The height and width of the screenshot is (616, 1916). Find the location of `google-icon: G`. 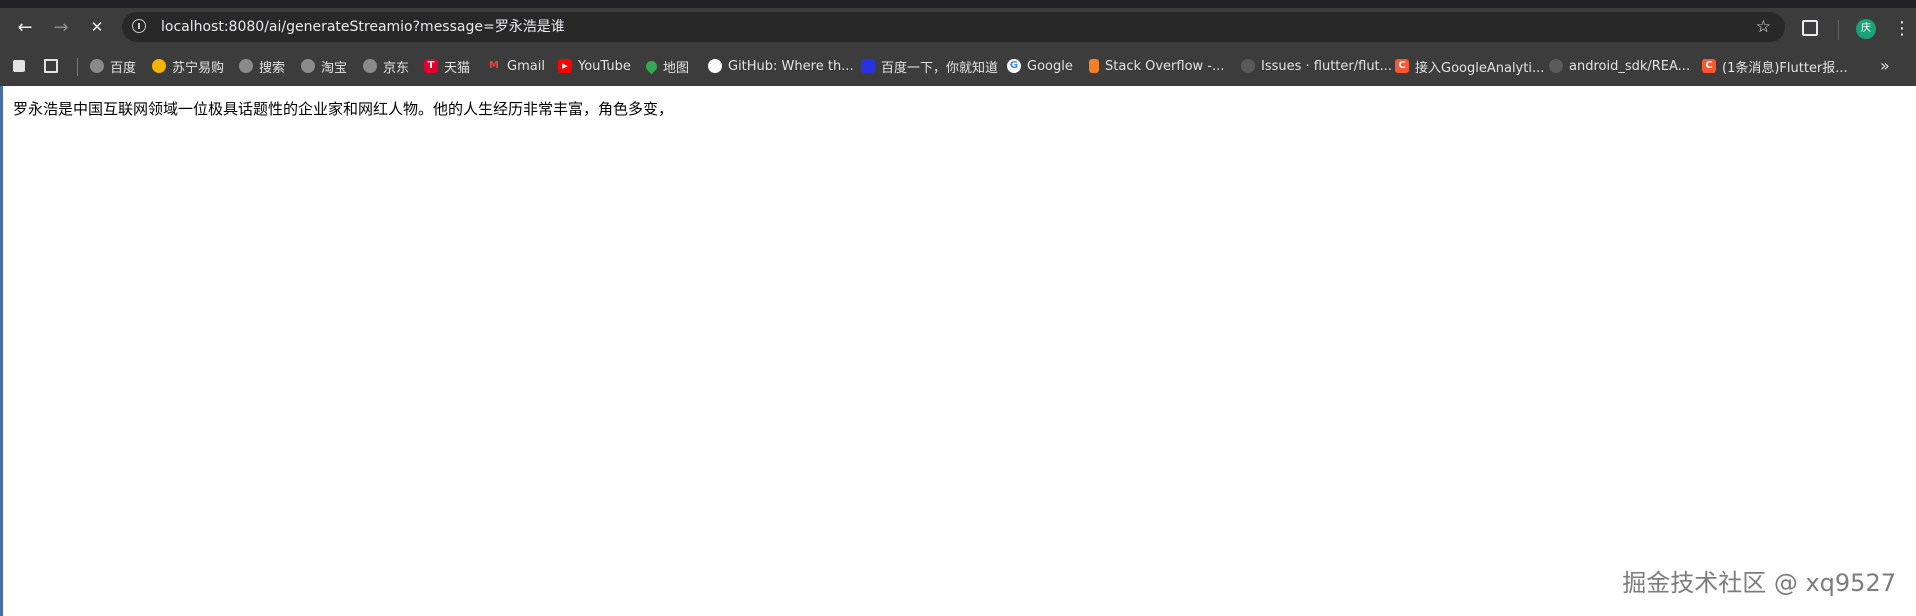

google-icon: G is located at coordinates (1014, 66).